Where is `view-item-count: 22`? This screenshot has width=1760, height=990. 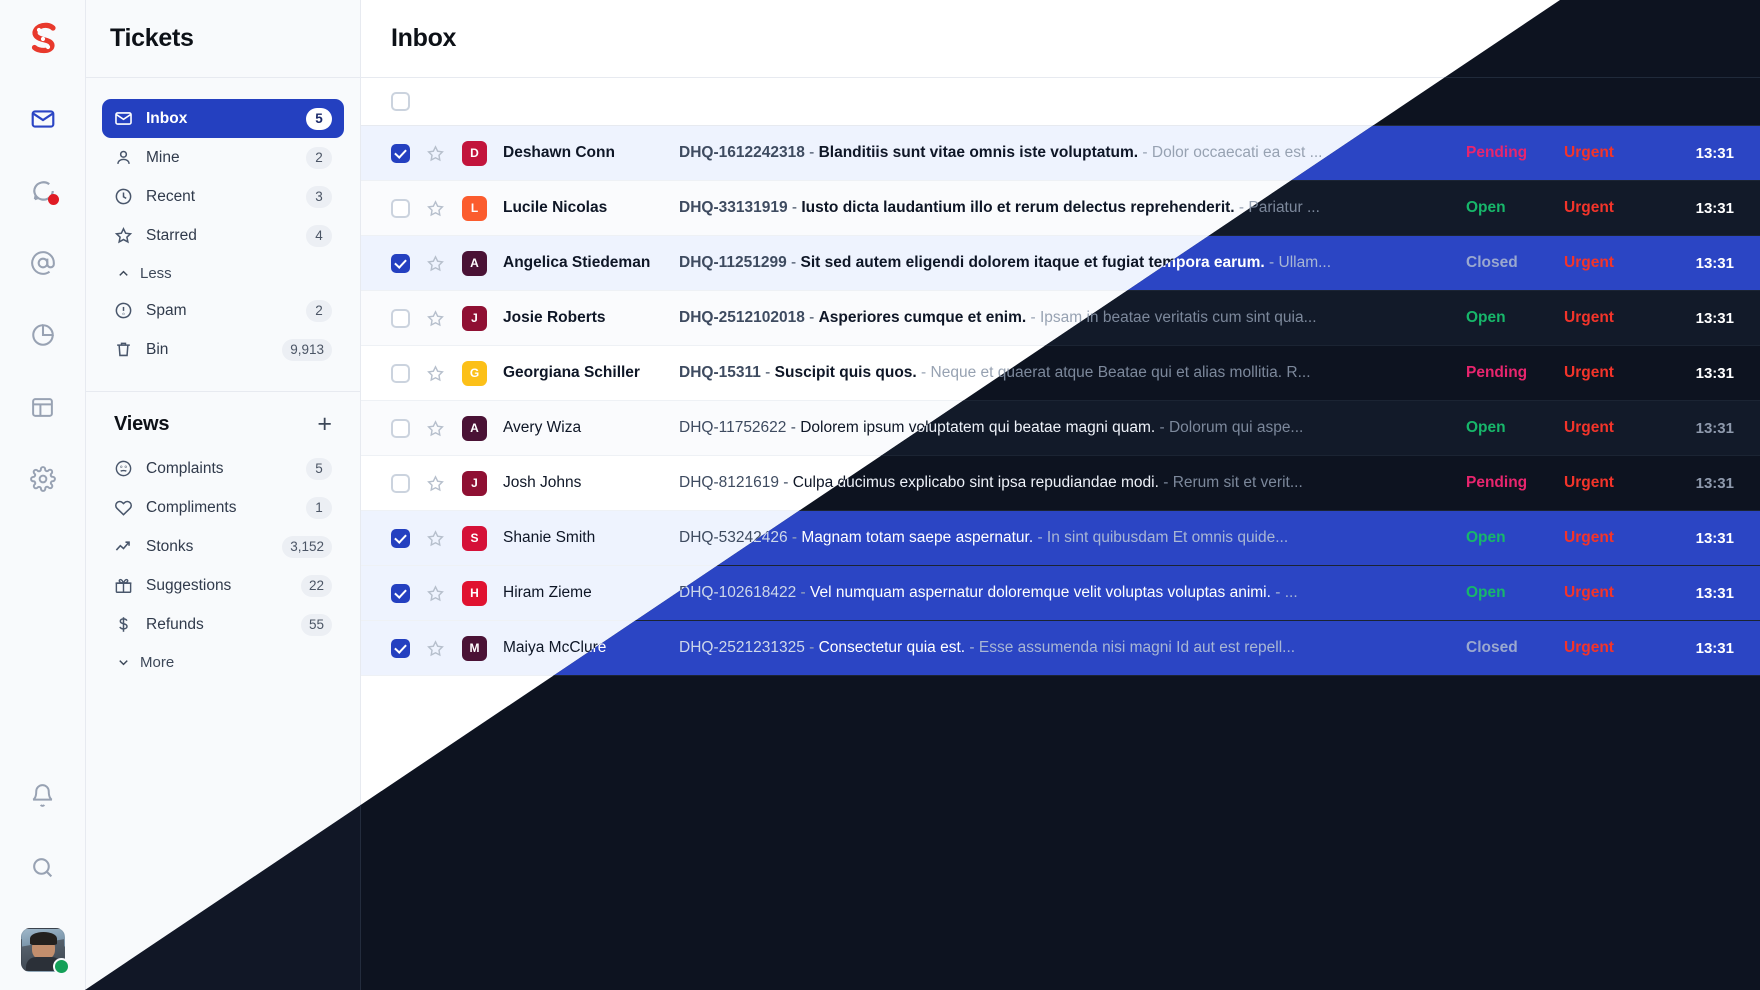 view-item-count: 22 is located at coordinates (316, 585).